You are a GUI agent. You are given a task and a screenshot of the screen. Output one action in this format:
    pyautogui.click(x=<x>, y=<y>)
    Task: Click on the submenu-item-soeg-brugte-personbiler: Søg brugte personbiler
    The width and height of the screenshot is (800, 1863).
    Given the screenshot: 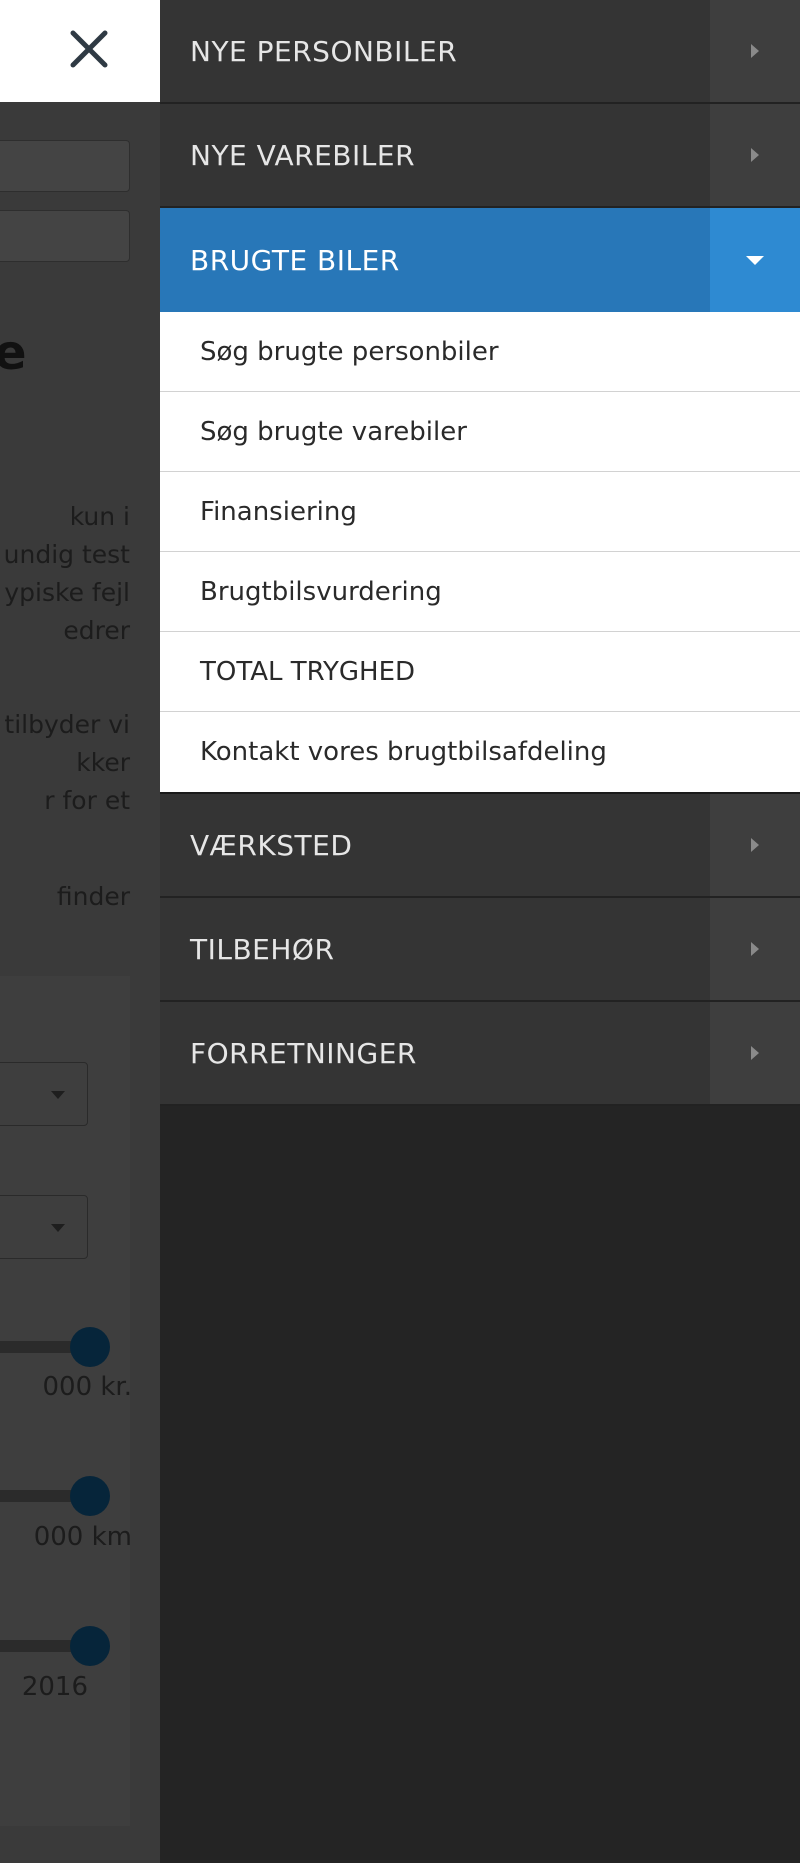 What is the action you would take?
    pyautogui.click(x=480, y=352)
    